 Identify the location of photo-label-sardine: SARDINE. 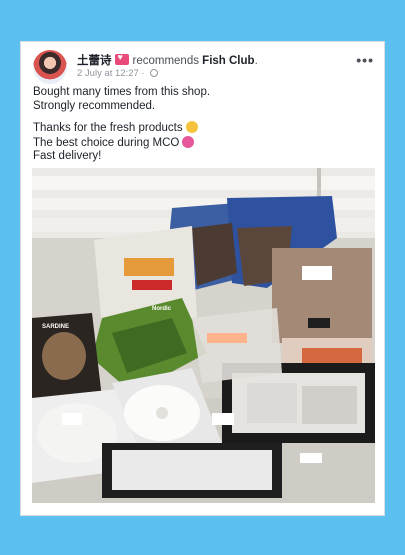
(55, 327).